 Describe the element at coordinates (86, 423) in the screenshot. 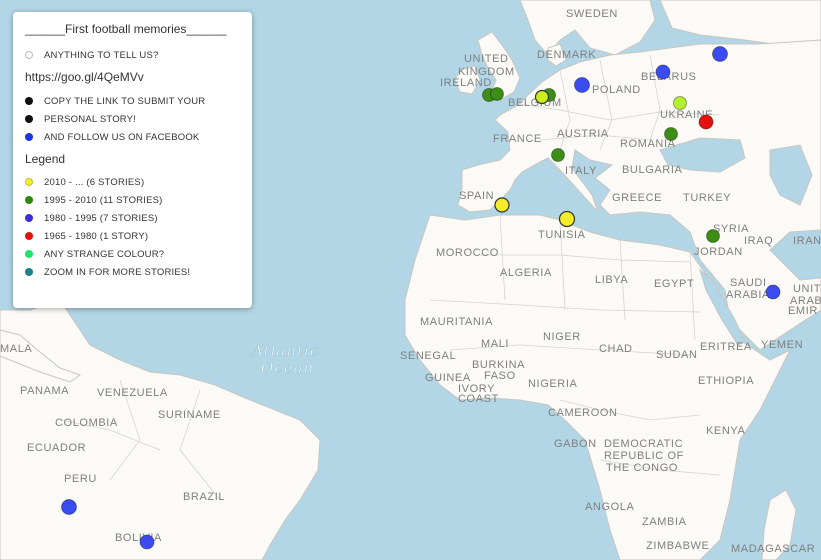

I see `map-label: COLOMBIA` at that location.